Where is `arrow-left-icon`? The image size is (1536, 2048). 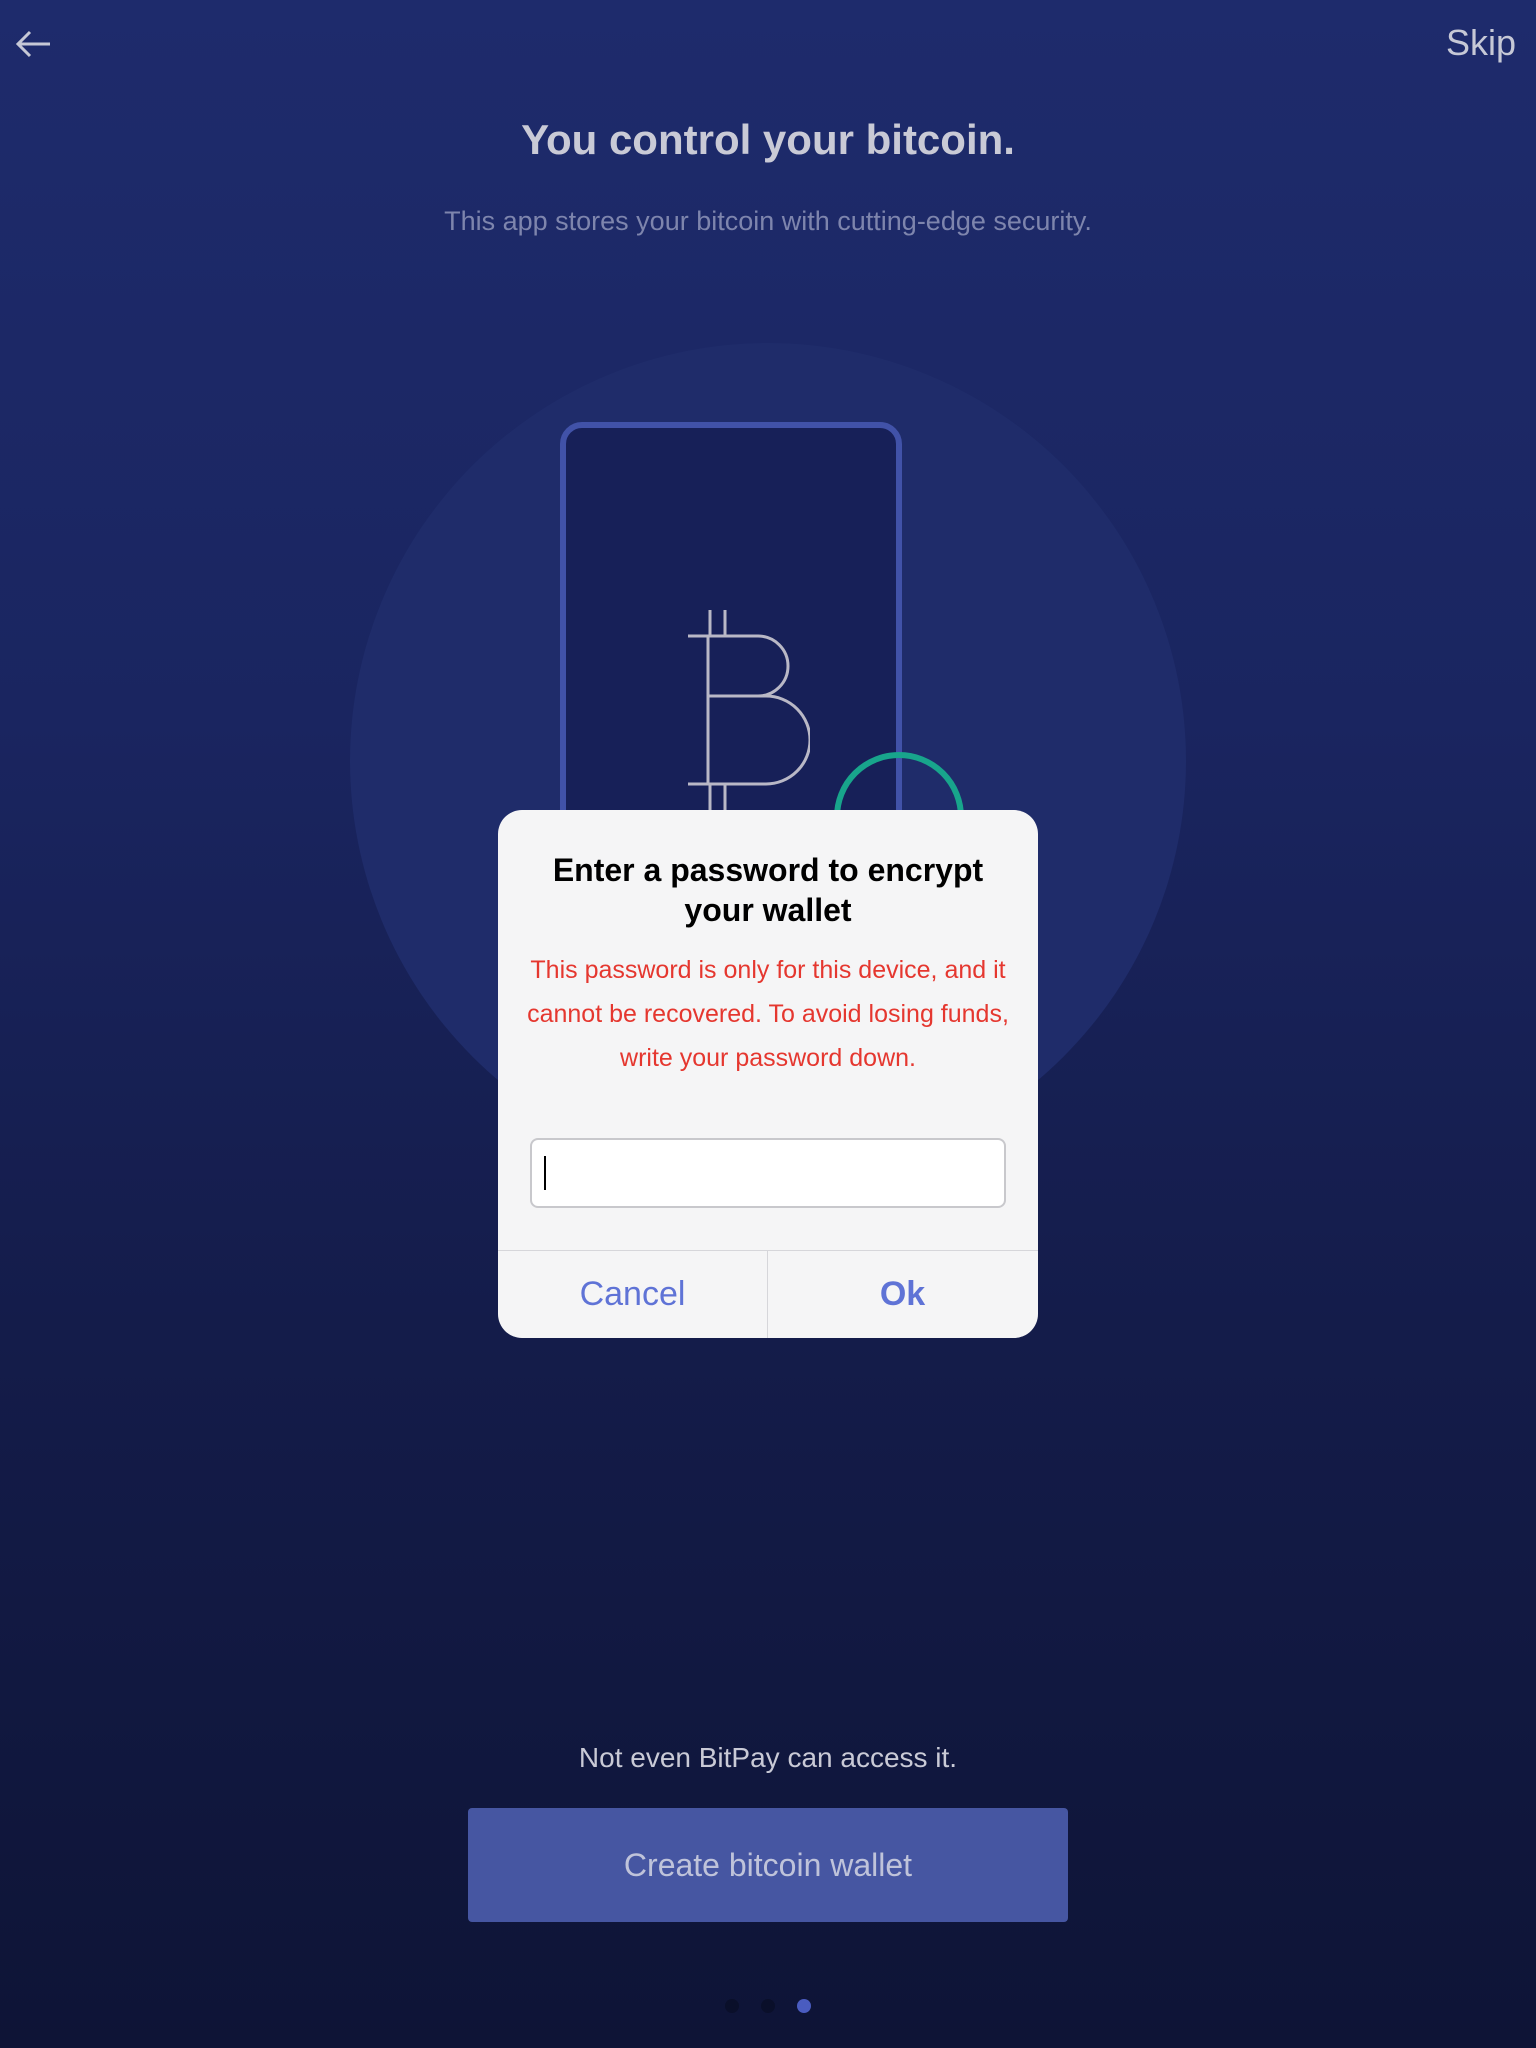 arrow-left-icon is located at coordinates (32, 44).